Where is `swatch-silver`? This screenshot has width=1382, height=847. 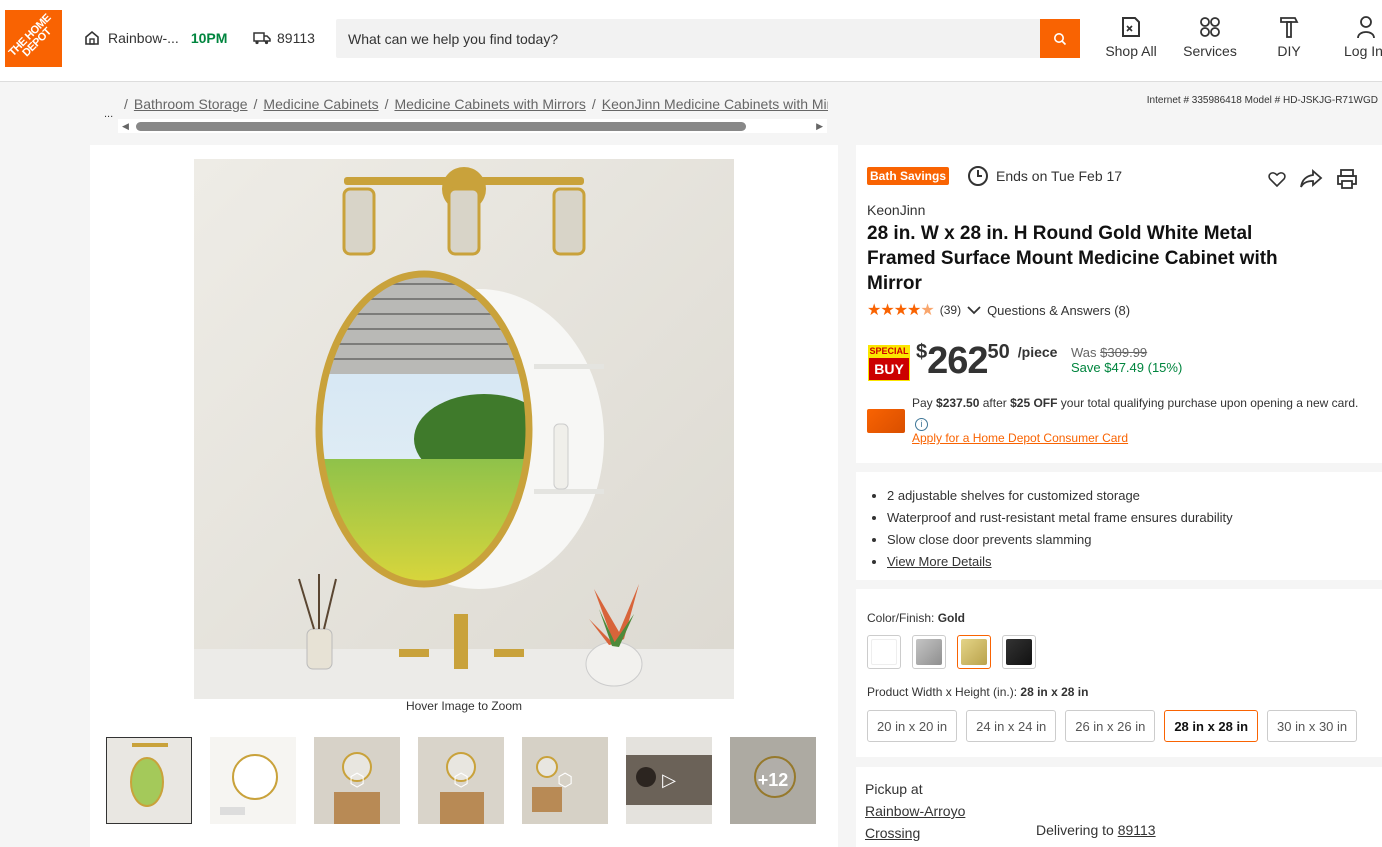 swatch-silver is located at coordinates (929, 652).